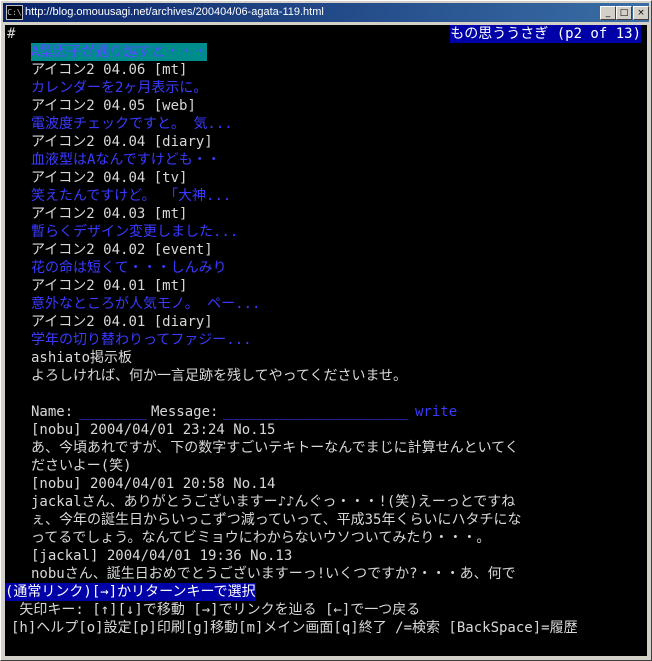 The width and height of the screenshot is (652, 661). What do you see at coordinates (109, 286) in the screenshot?
I see `entry-meta: アイコン2 04.01 [mt]` at bounding box center [109, 286].